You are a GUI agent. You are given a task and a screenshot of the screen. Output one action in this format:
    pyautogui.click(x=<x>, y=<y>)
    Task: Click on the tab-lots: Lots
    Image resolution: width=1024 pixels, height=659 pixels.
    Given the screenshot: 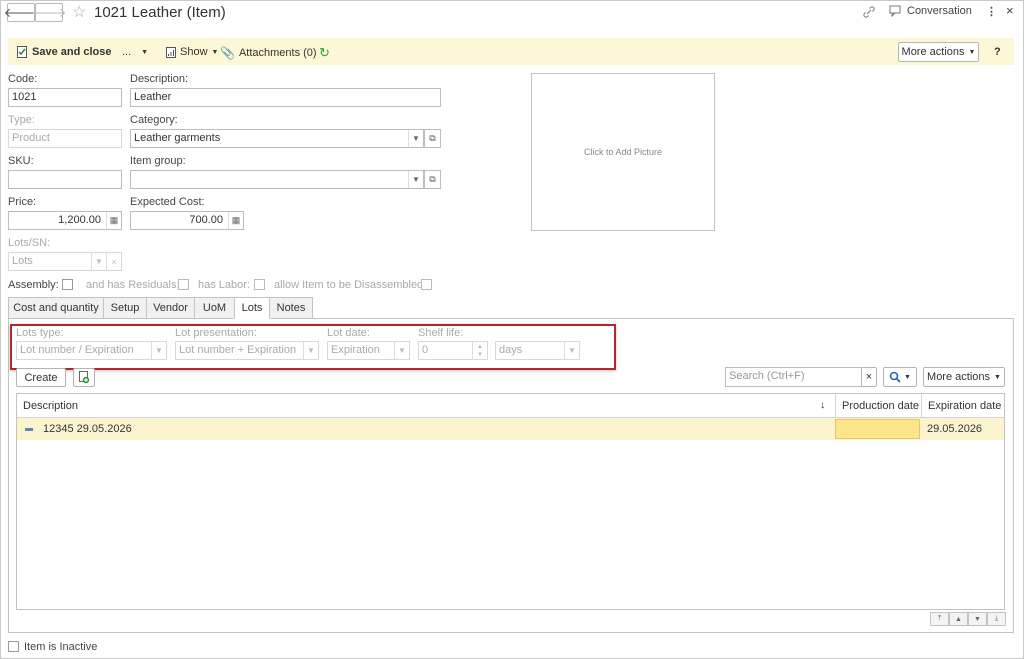 What is the action you would take?
    pyautogui.click(x=252, y=308)
    